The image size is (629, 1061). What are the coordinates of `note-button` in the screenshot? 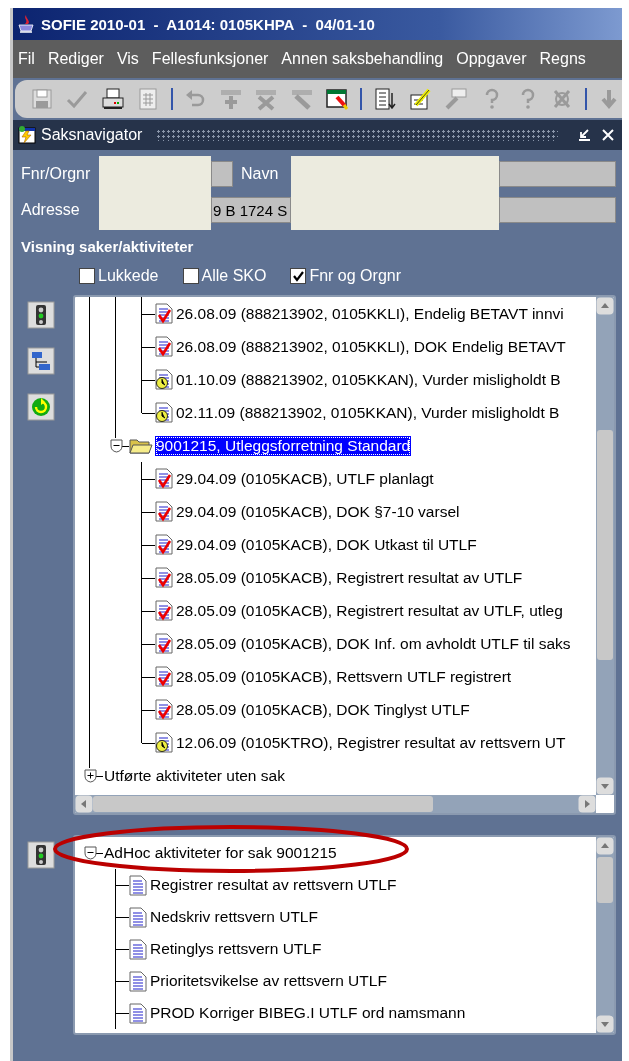 It's located at (420, 99).